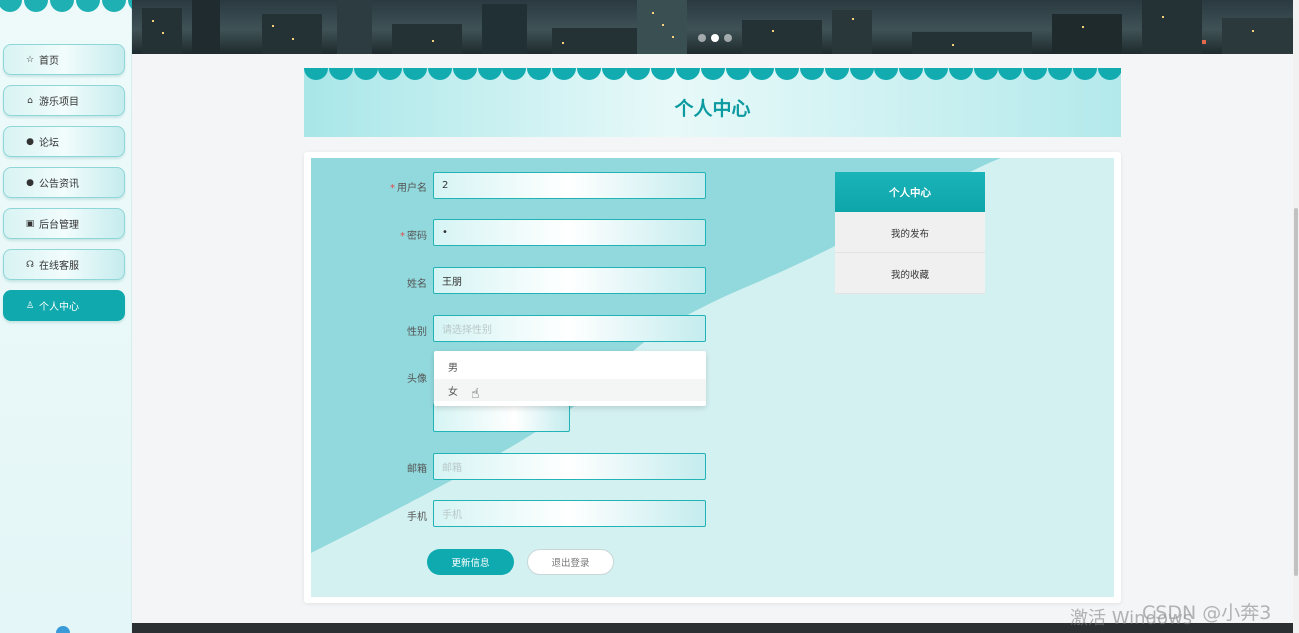 Image resolution: width=1299 pixels, height=633 pixels. What do you see at coordinates (59, 307) in the screenshot?
I see `sidebar-item-label: 个人中心` at bounding box center [59, 307].